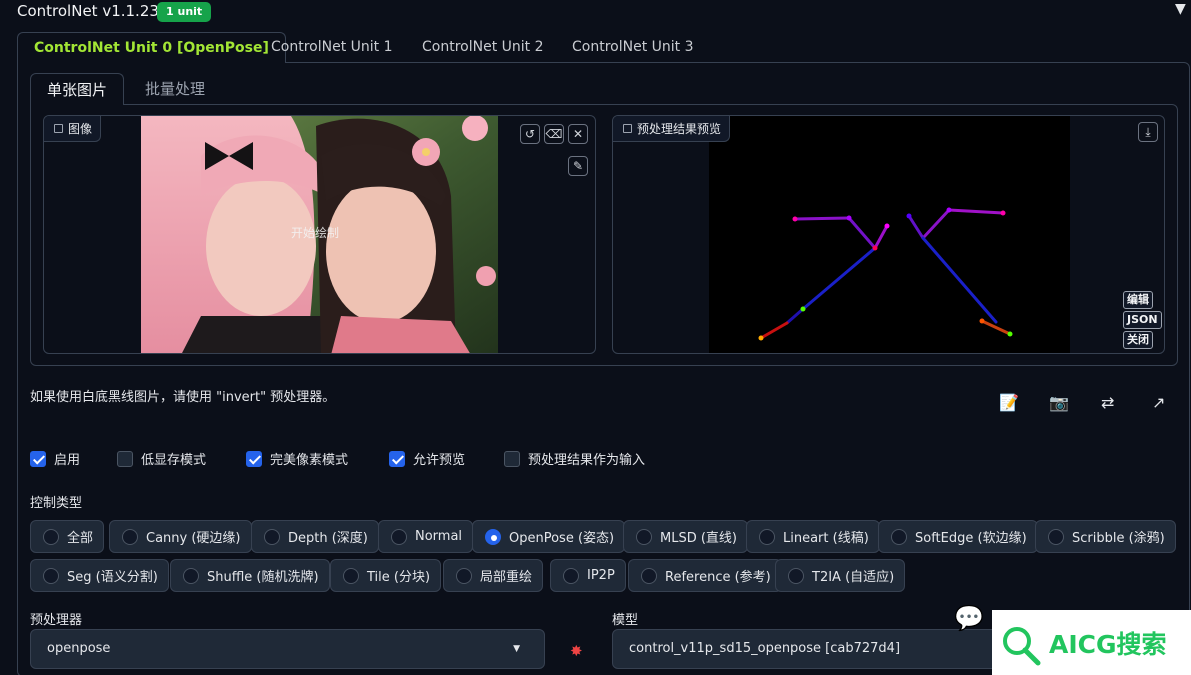 This screenshot has width=1191, height=675. What do you see at coordinates (55, 458) in the screenshot?
I see `enable-checkbox: 启用` at bounding box center [55, 458].